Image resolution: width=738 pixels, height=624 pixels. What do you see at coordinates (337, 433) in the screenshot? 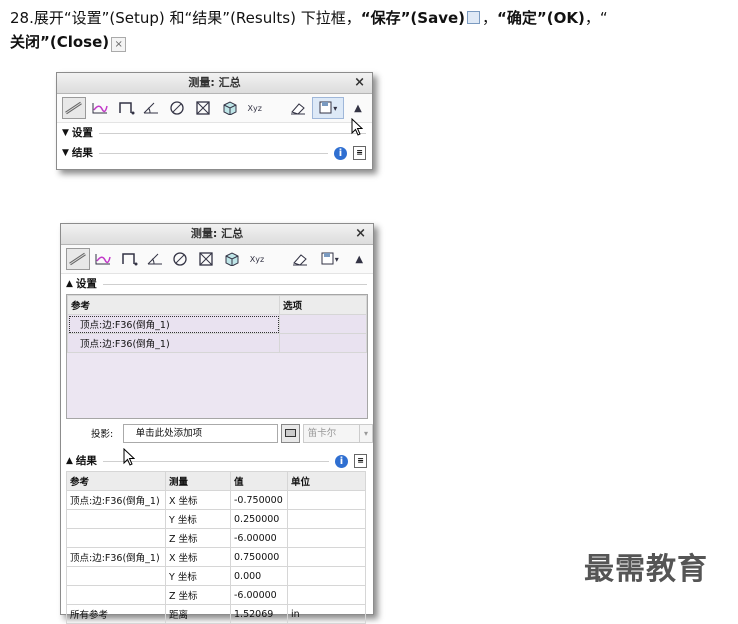
I see `coordinate-system-select: 笛卡尔 ▾` at bounding box center [337, 433].